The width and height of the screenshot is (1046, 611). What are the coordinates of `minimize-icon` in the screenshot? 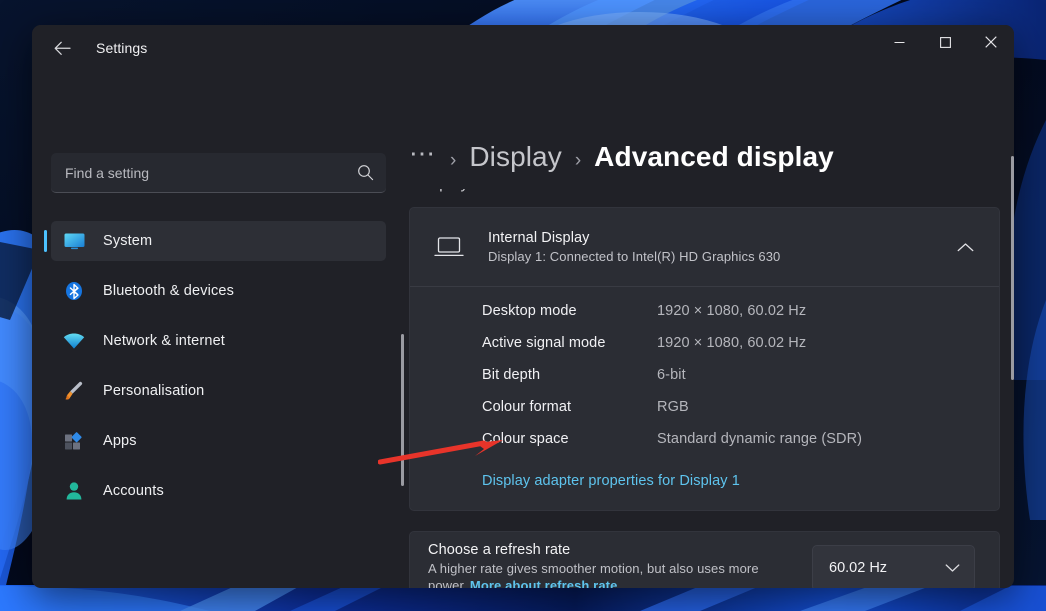 It's located at (899, 42).